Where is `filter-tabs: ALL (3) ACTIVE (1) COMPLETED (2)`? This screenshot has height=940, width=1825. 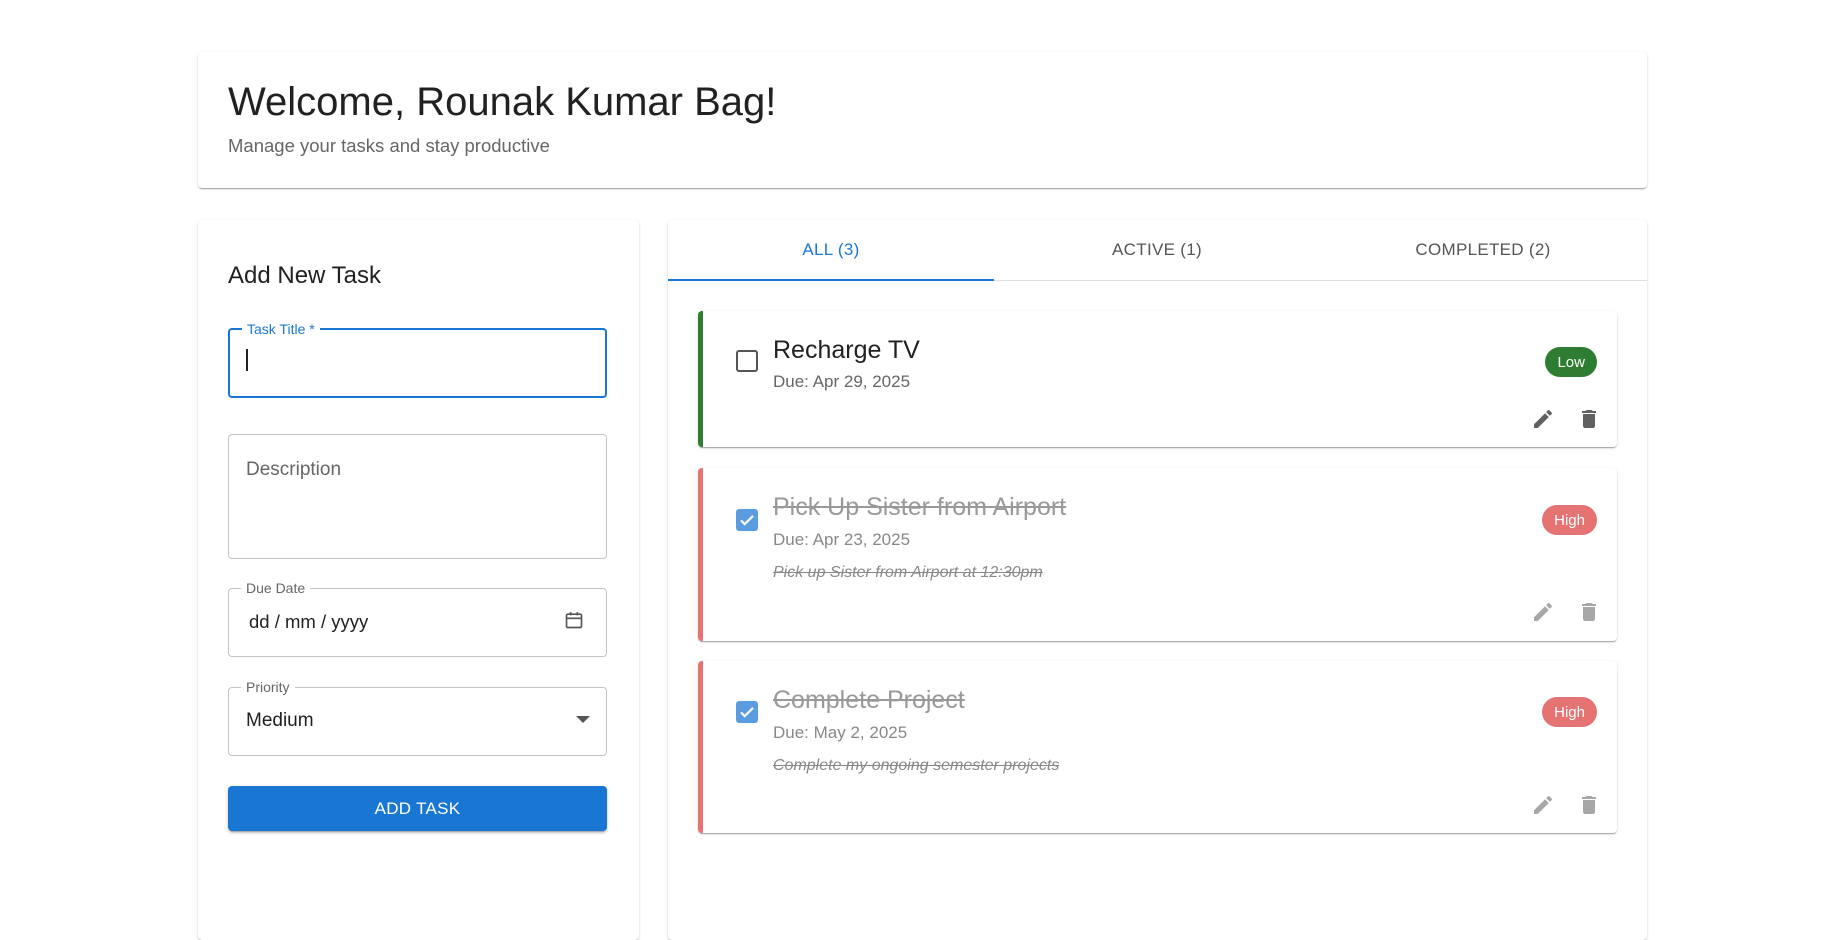
filter-tabs: ALL (3) ACTIVE (1) COMPLETED (2) is located at coordinates (1157, 250).